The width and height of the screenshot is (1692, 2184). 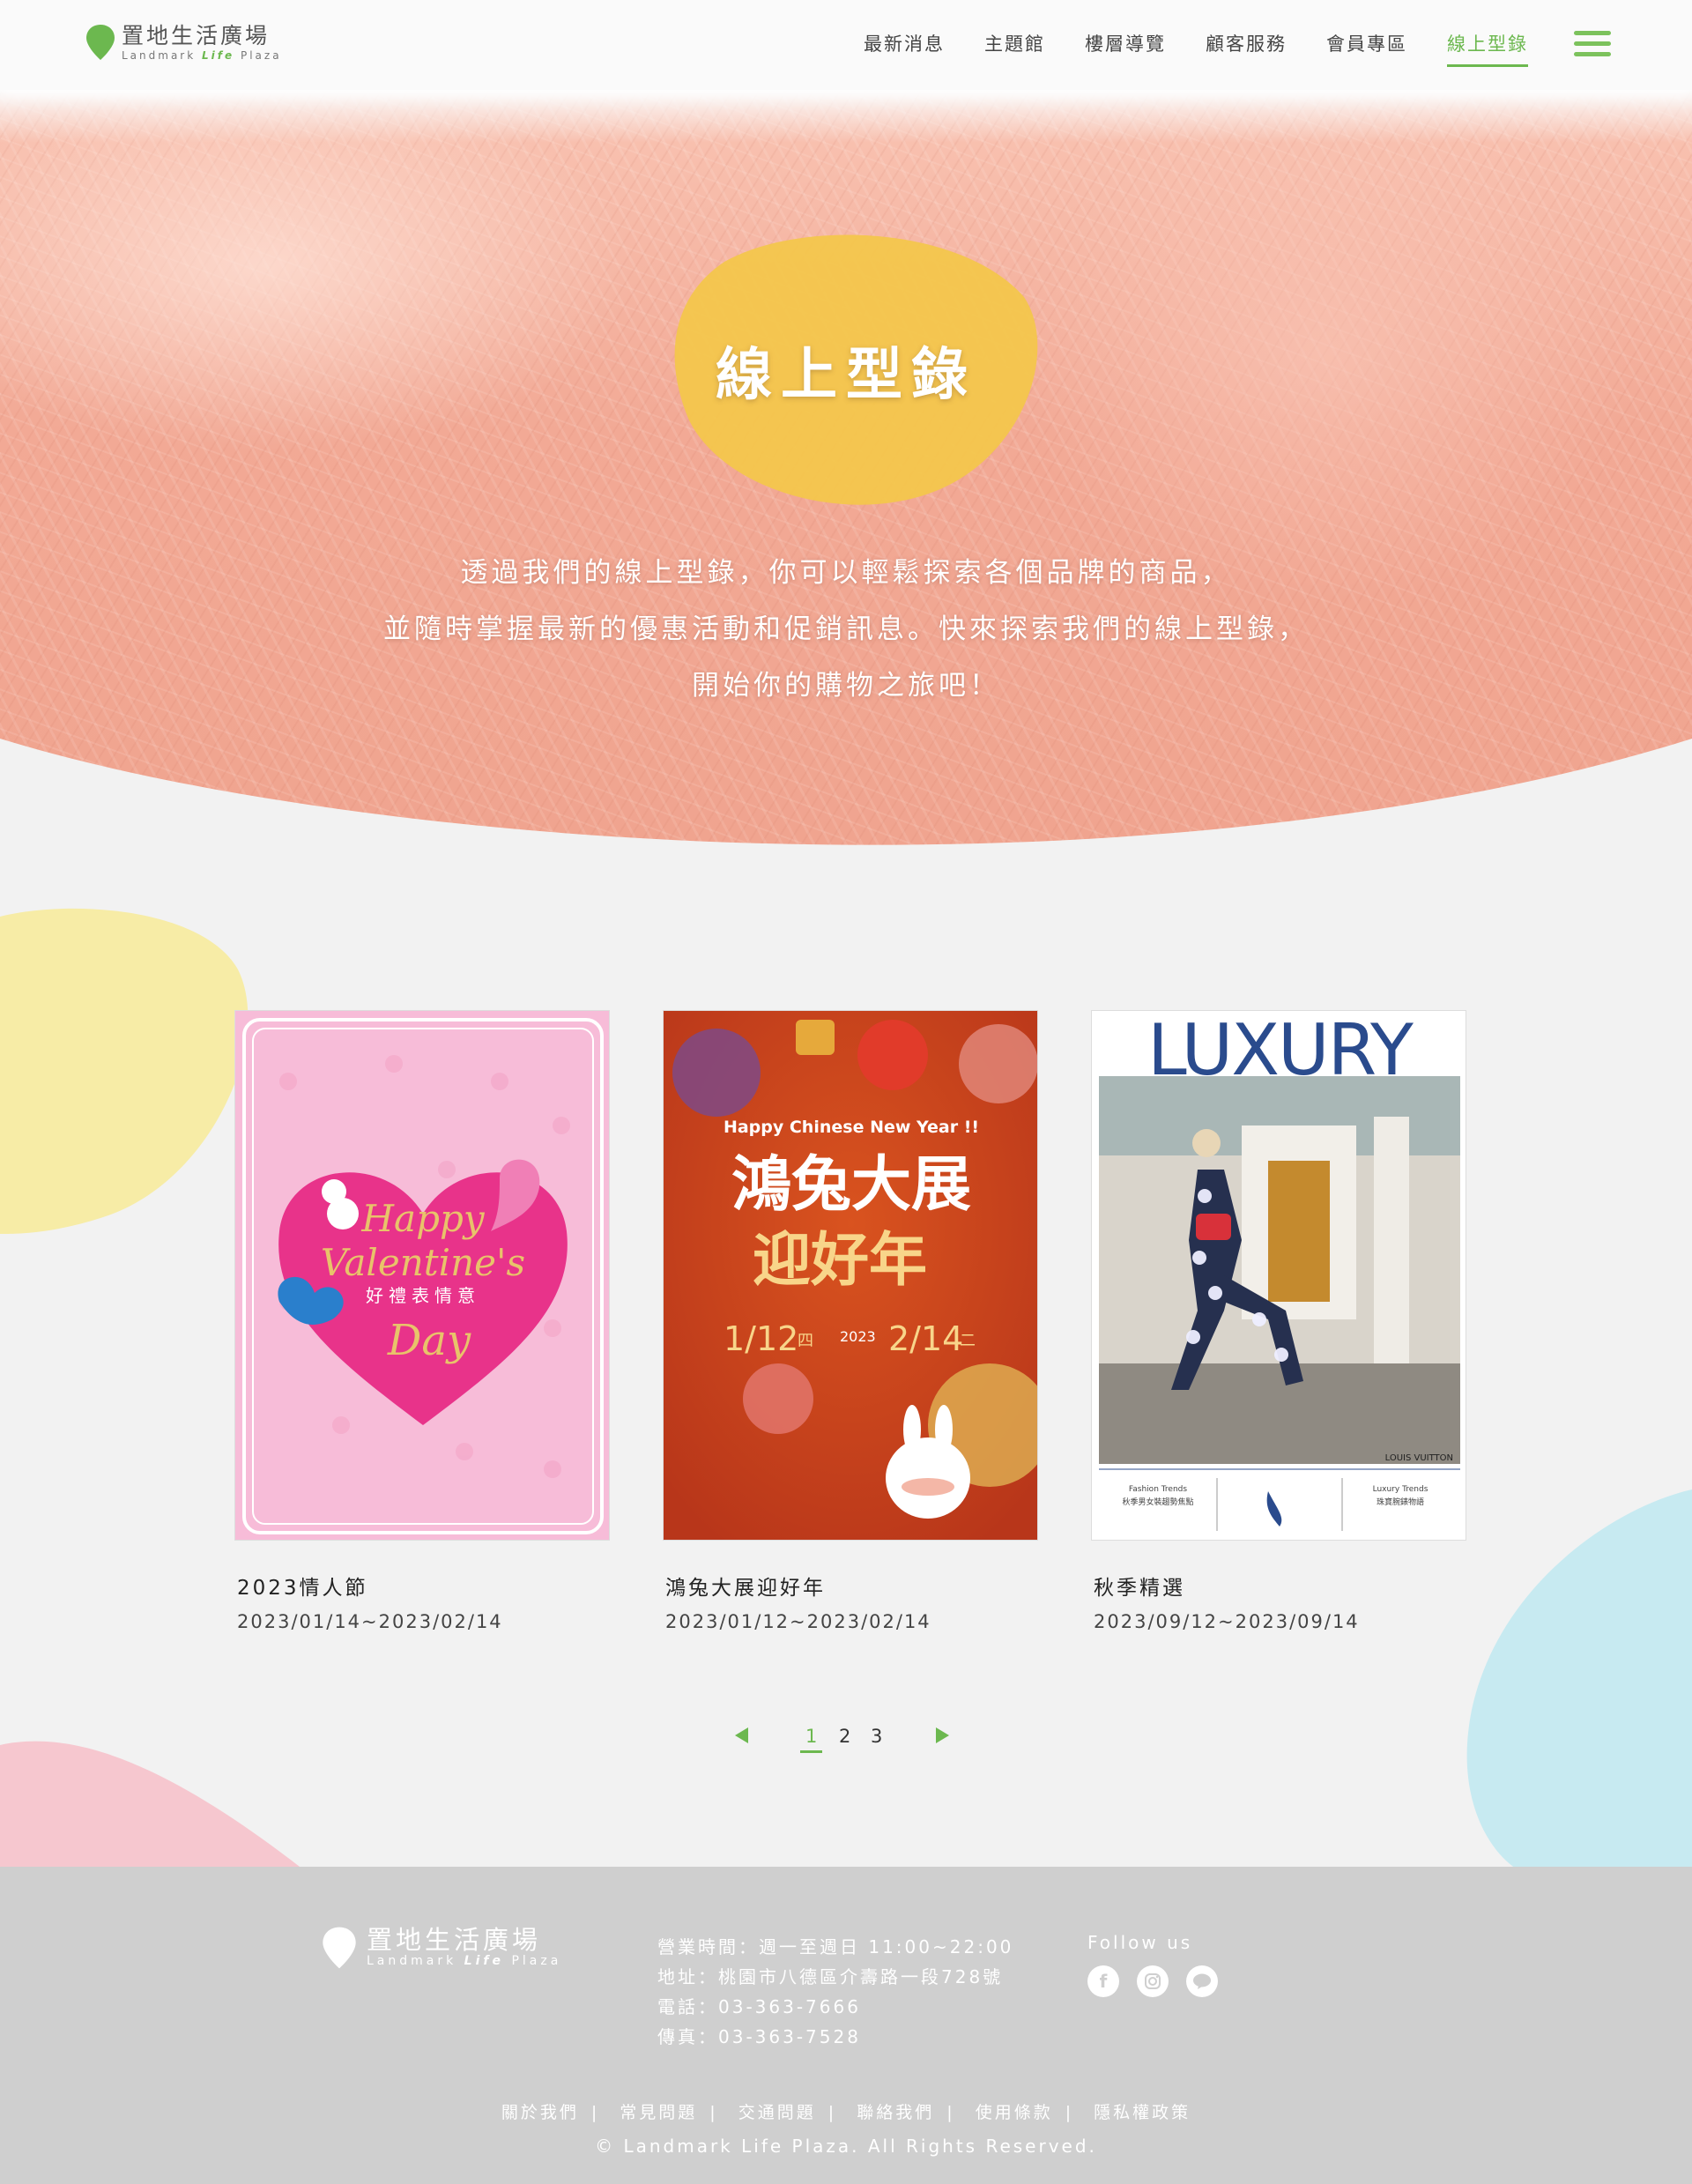 What do you see at coordinates (851, 1185) in the screenshot?
I see `svg-text: 鴻兔大展` at bounding box center [851, 1185].